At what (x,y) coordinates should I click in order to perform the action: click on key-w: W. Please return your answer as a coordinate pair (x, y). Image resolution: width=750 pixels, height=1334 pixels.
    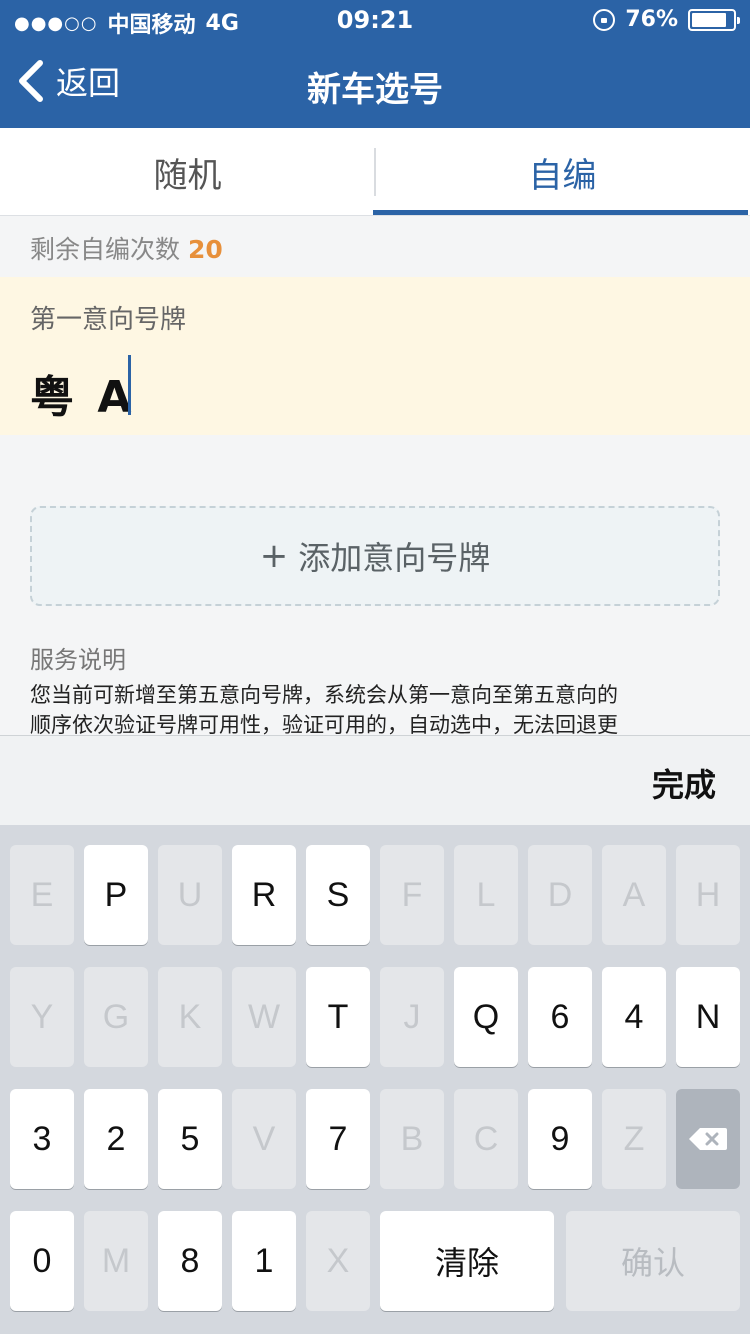
    Looking at the image, I should click on (264, 1017).